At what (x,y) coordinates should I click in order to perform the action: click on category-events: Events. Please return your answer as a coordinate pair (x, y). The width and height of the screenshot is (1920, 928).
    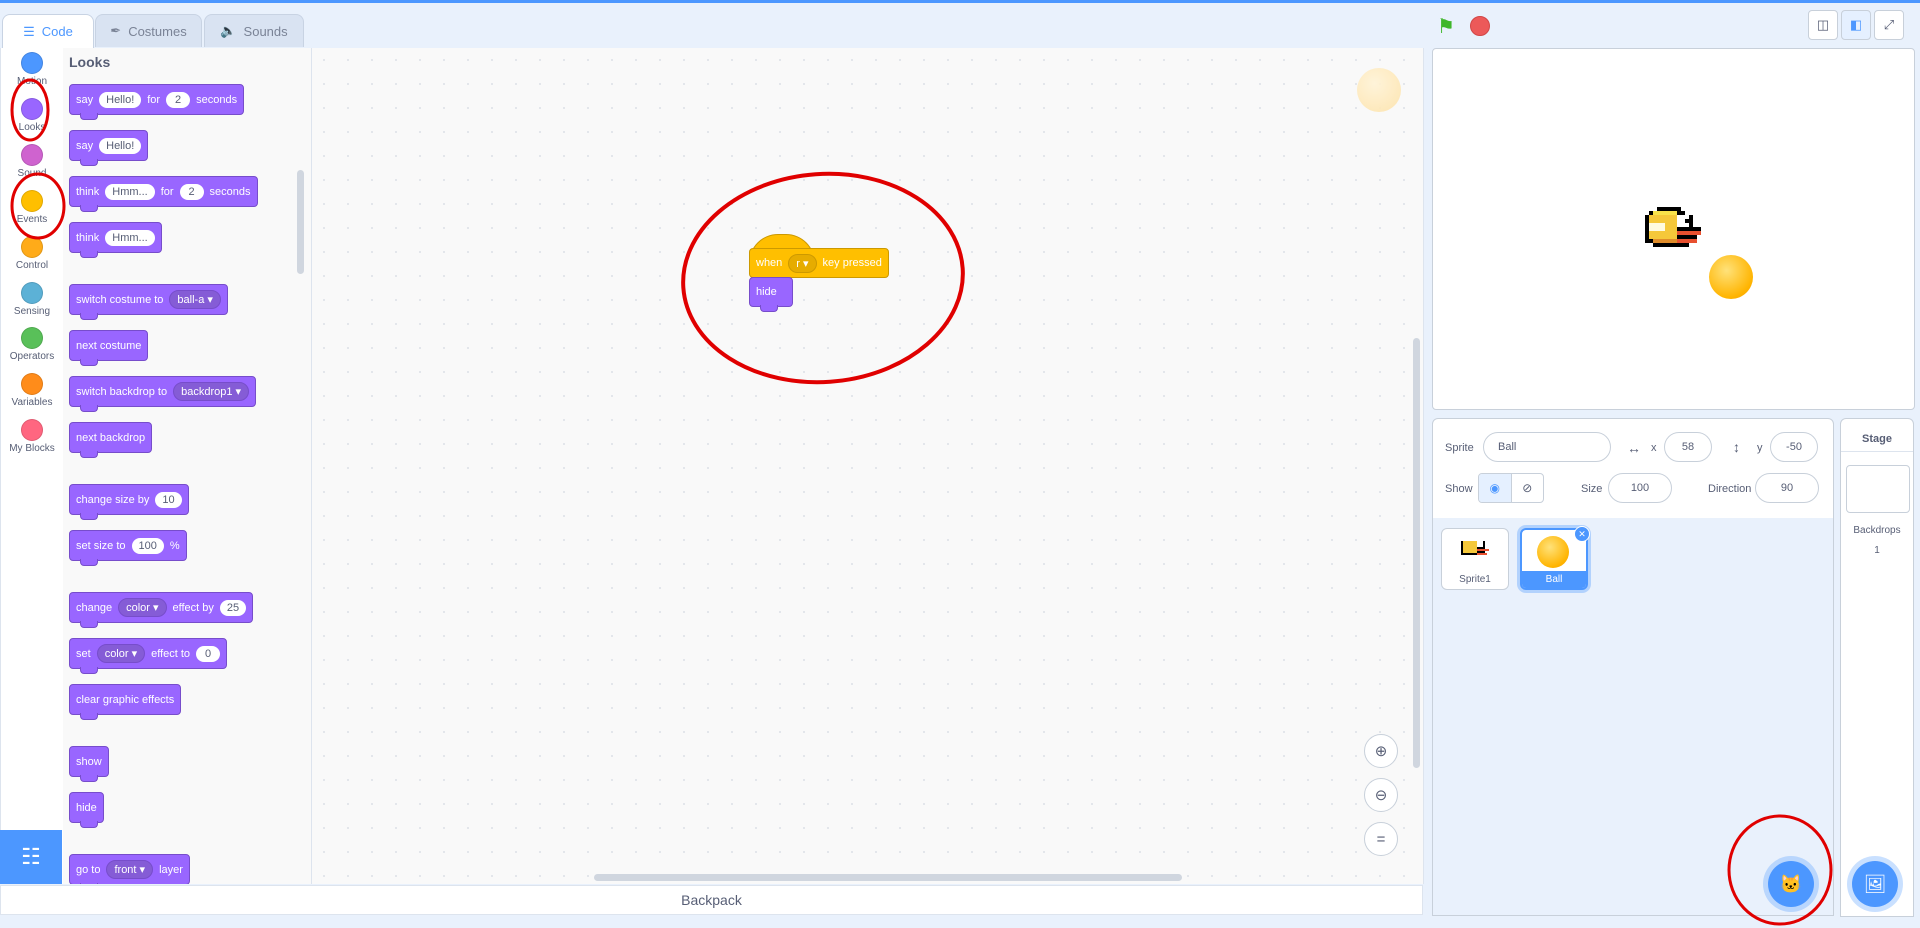
    Looking at the image, I should click on (32, 207).